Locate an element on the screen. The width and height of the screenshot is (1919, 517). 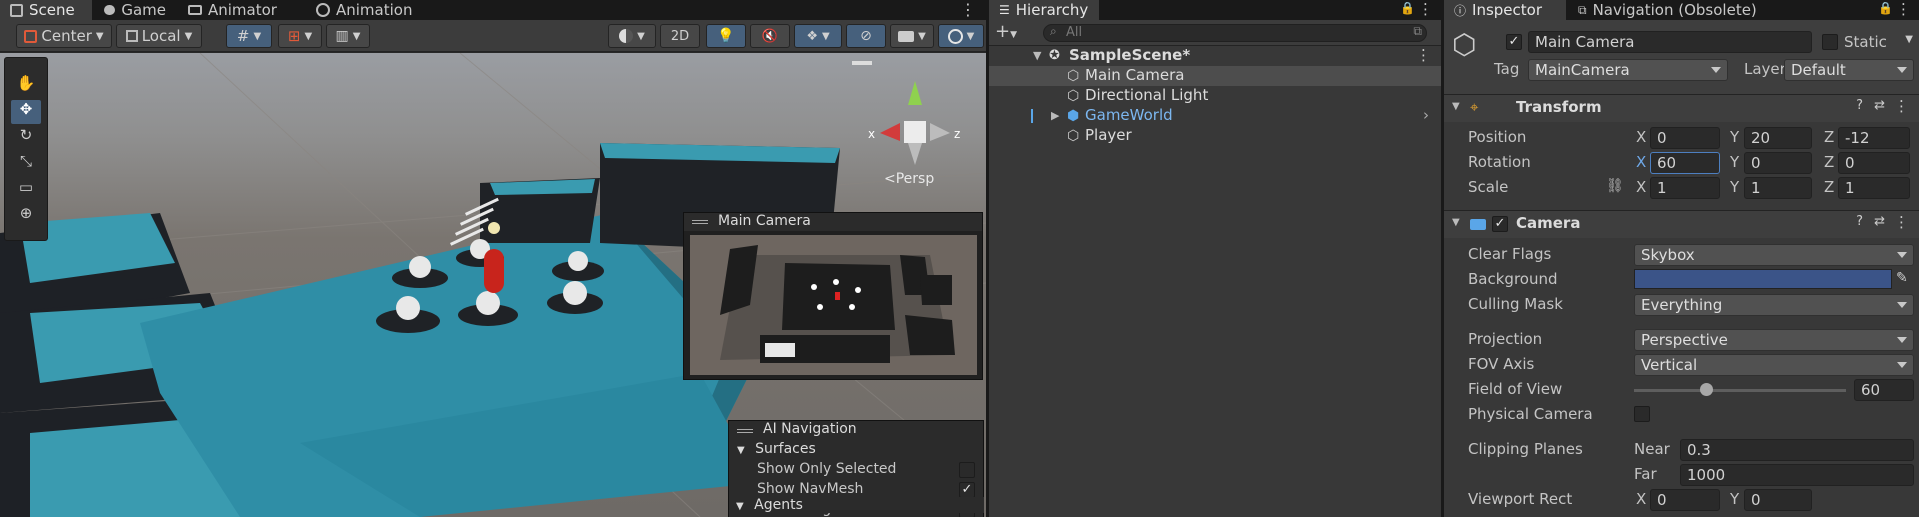
viewport-x-axis: X is located at coordinates (1641, 499).